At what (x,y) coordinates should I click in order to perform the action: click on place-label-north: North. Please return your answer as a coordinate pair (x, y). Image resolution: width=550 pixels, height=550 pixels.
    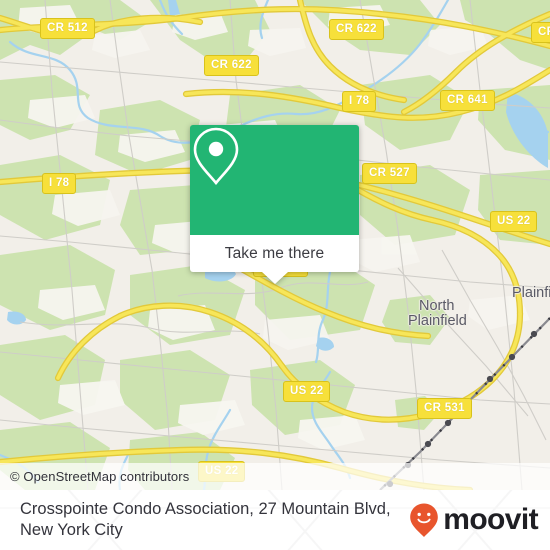
    Looking at the image, I should click on (437, 306).